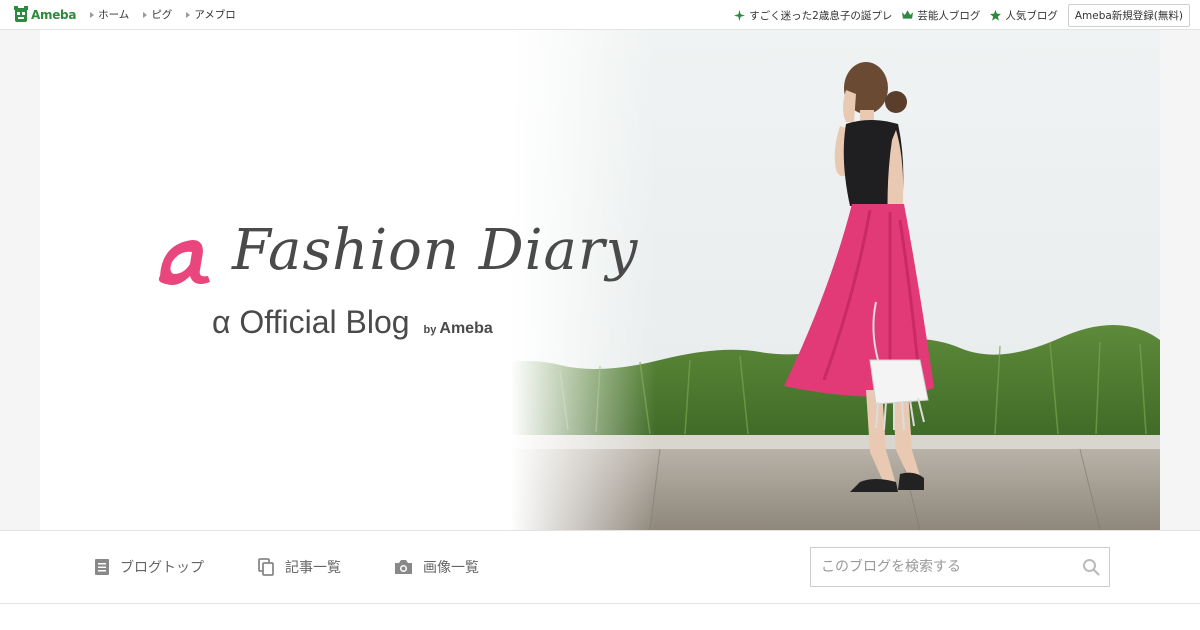  Describe the element at coordinates (813, 15) in the screenshot. I see `featured-topic-link: すごく迷った2歳息子の誕プレ` at that location.